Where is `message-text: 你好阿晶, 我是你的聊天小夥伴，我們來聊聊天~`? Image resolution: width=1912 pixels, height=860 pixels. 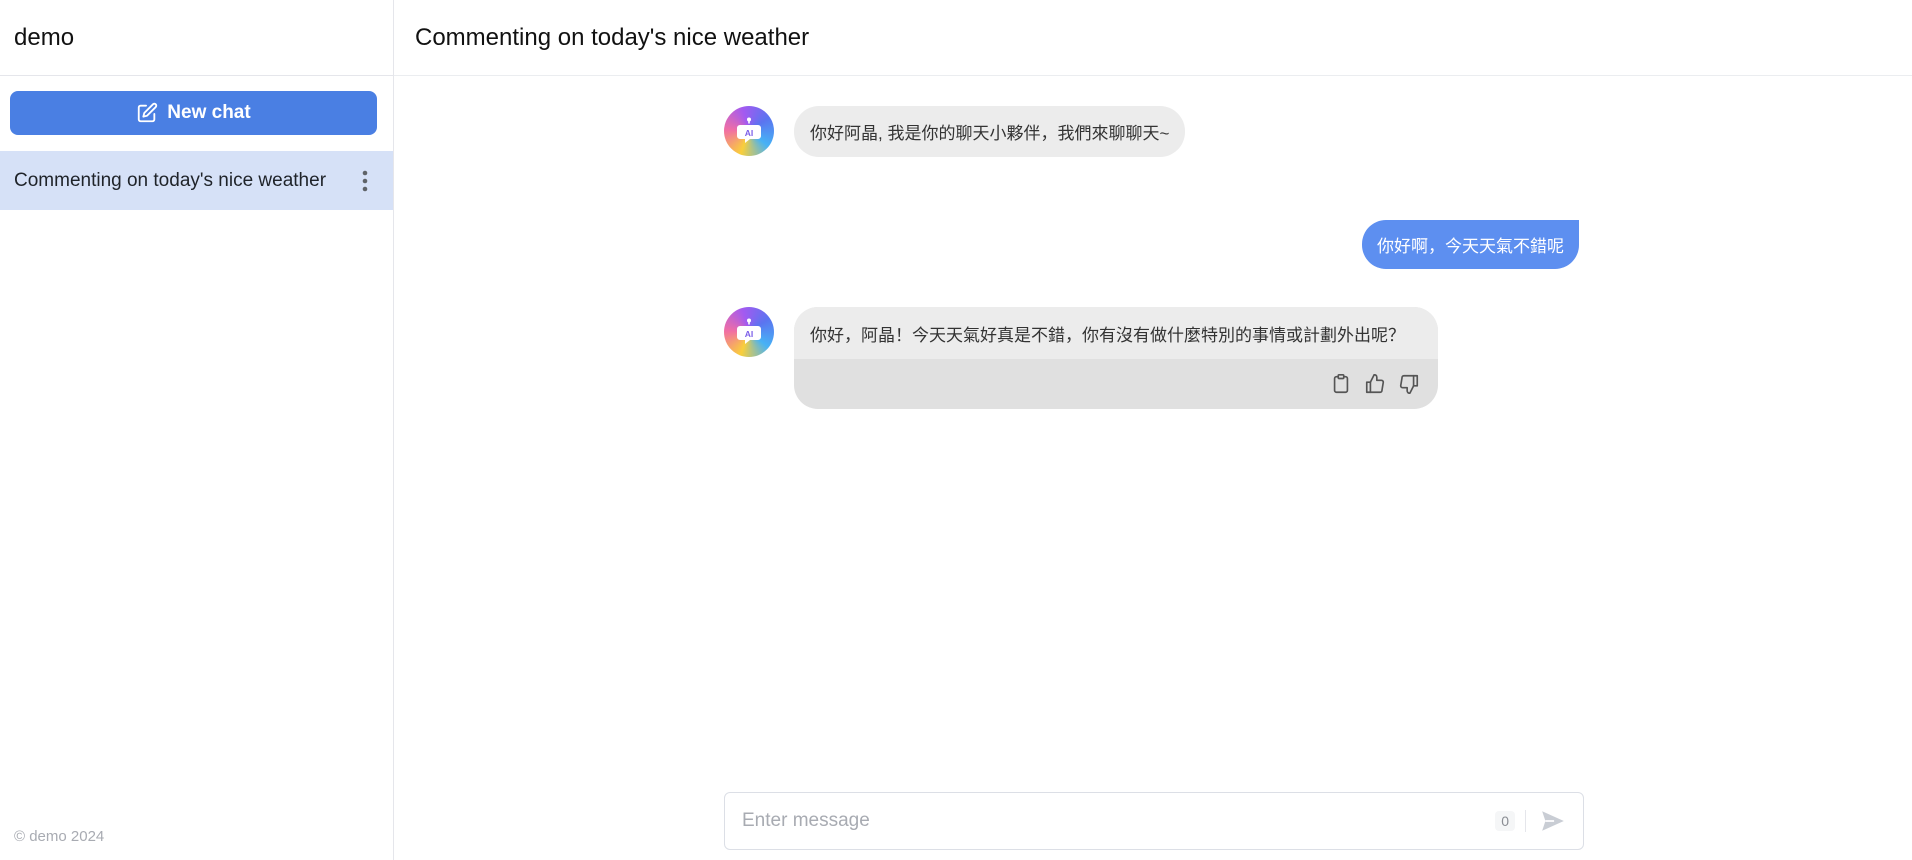
message-text: 你好阿晶, 我是你的聊天小夥伴，我們來聊聊天~ is located at coordinates (990, 133).